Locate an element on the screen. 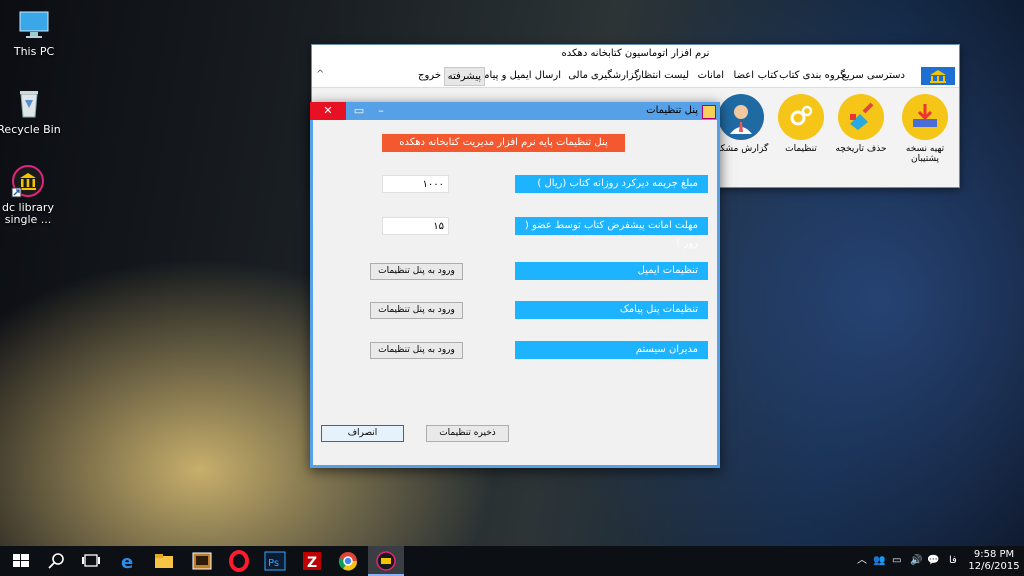 The image size is (1024, 576). dialog-title: پنل تنظیمات is located at coordinates (672, 110).